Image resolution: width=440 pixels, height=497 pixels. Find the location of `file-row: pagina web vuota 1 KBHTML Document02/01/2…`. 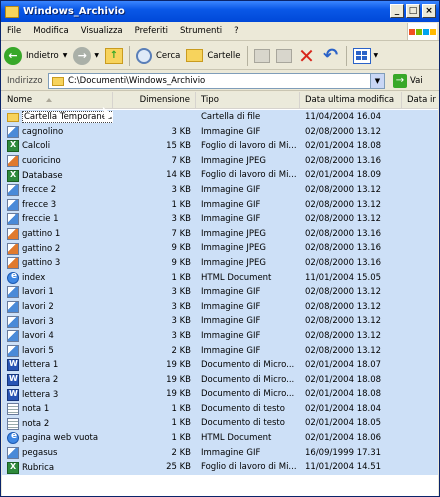

file-row: pagina web vuota 1 KBHTML Document02/01/2… is located at coordinates (220, 438).